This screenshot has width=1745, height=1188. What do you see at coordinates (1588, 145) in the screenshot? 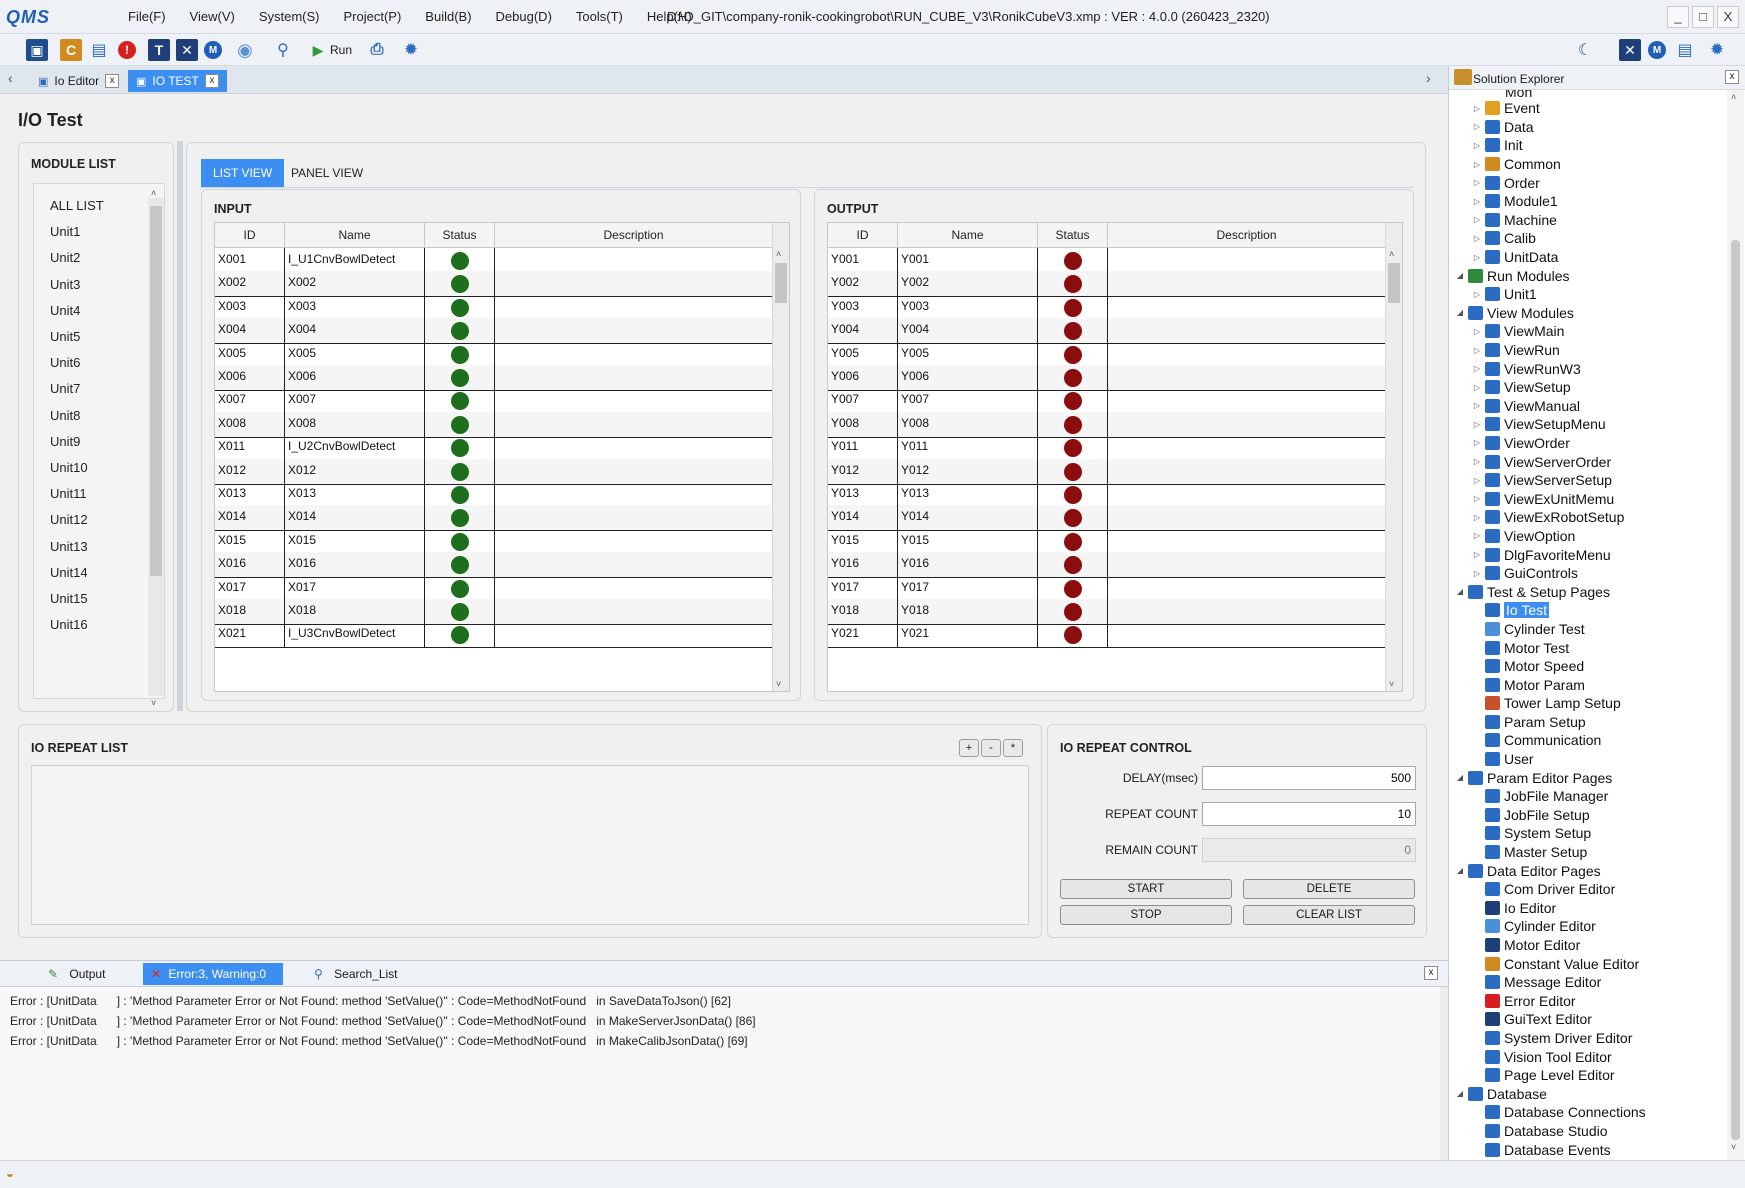
I see `tree-node: ▷ Init` at bounding box center [1588, 145].